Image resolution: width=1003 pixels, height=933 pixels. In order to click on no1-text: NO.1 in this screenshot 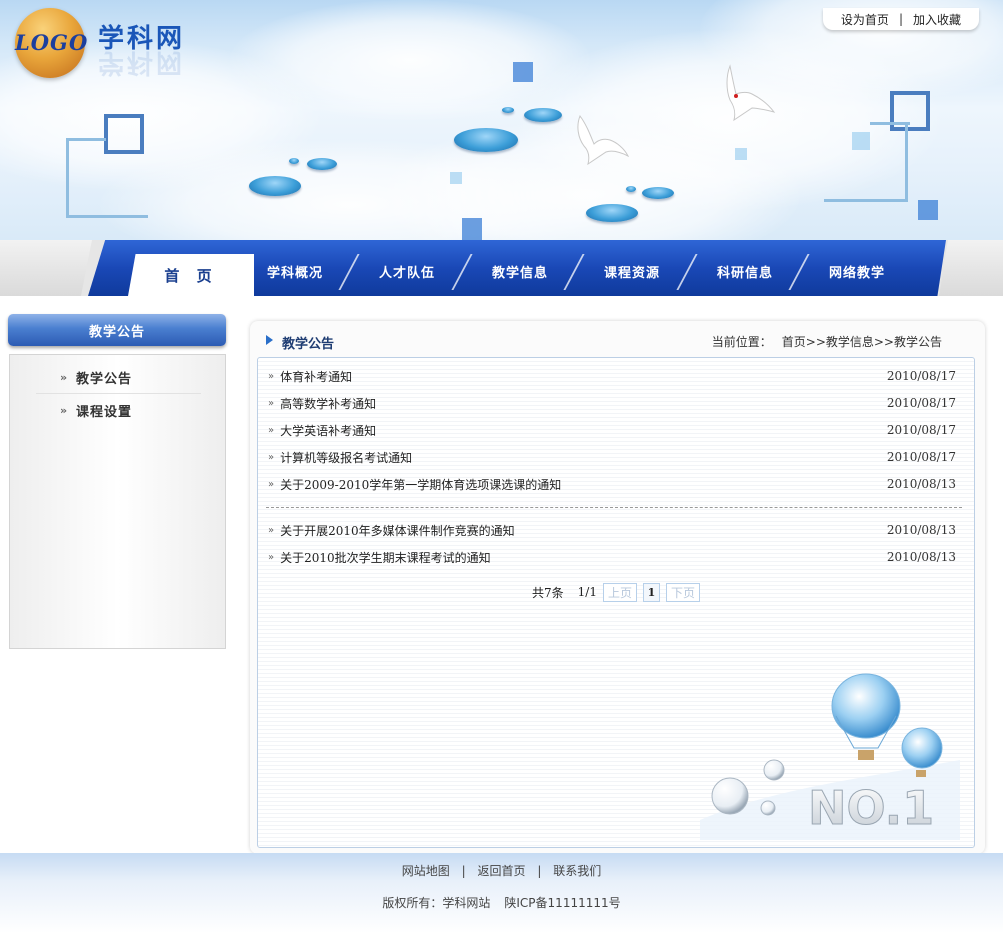, I will do `click(871, 808)`.